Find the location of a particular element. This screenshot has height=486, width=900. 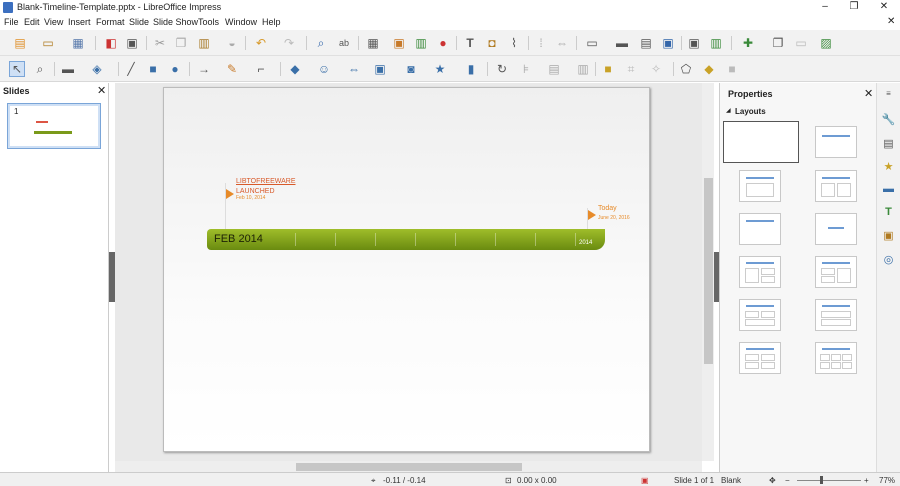

close-button: ✕ is located at coordinates (884, 7).